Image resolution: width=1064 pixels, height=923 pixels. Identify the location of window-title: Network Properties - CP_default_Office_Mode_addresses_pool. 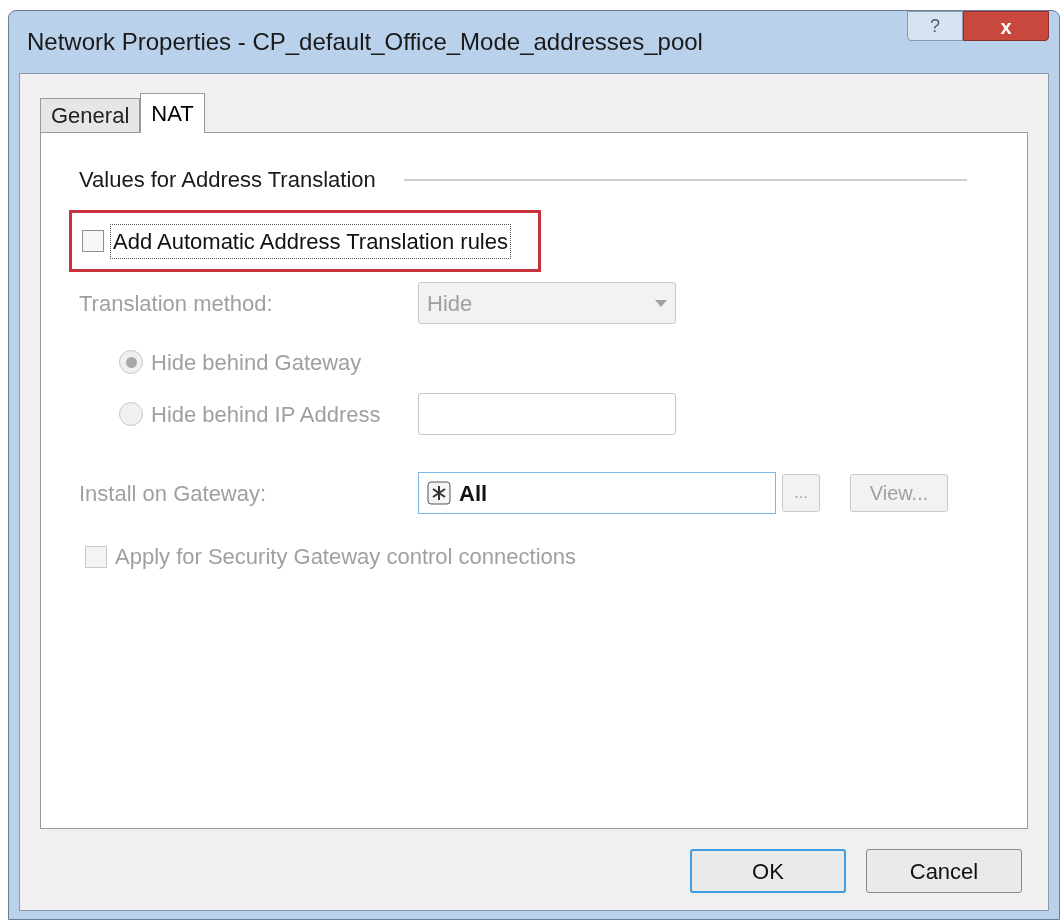
(365, 42).